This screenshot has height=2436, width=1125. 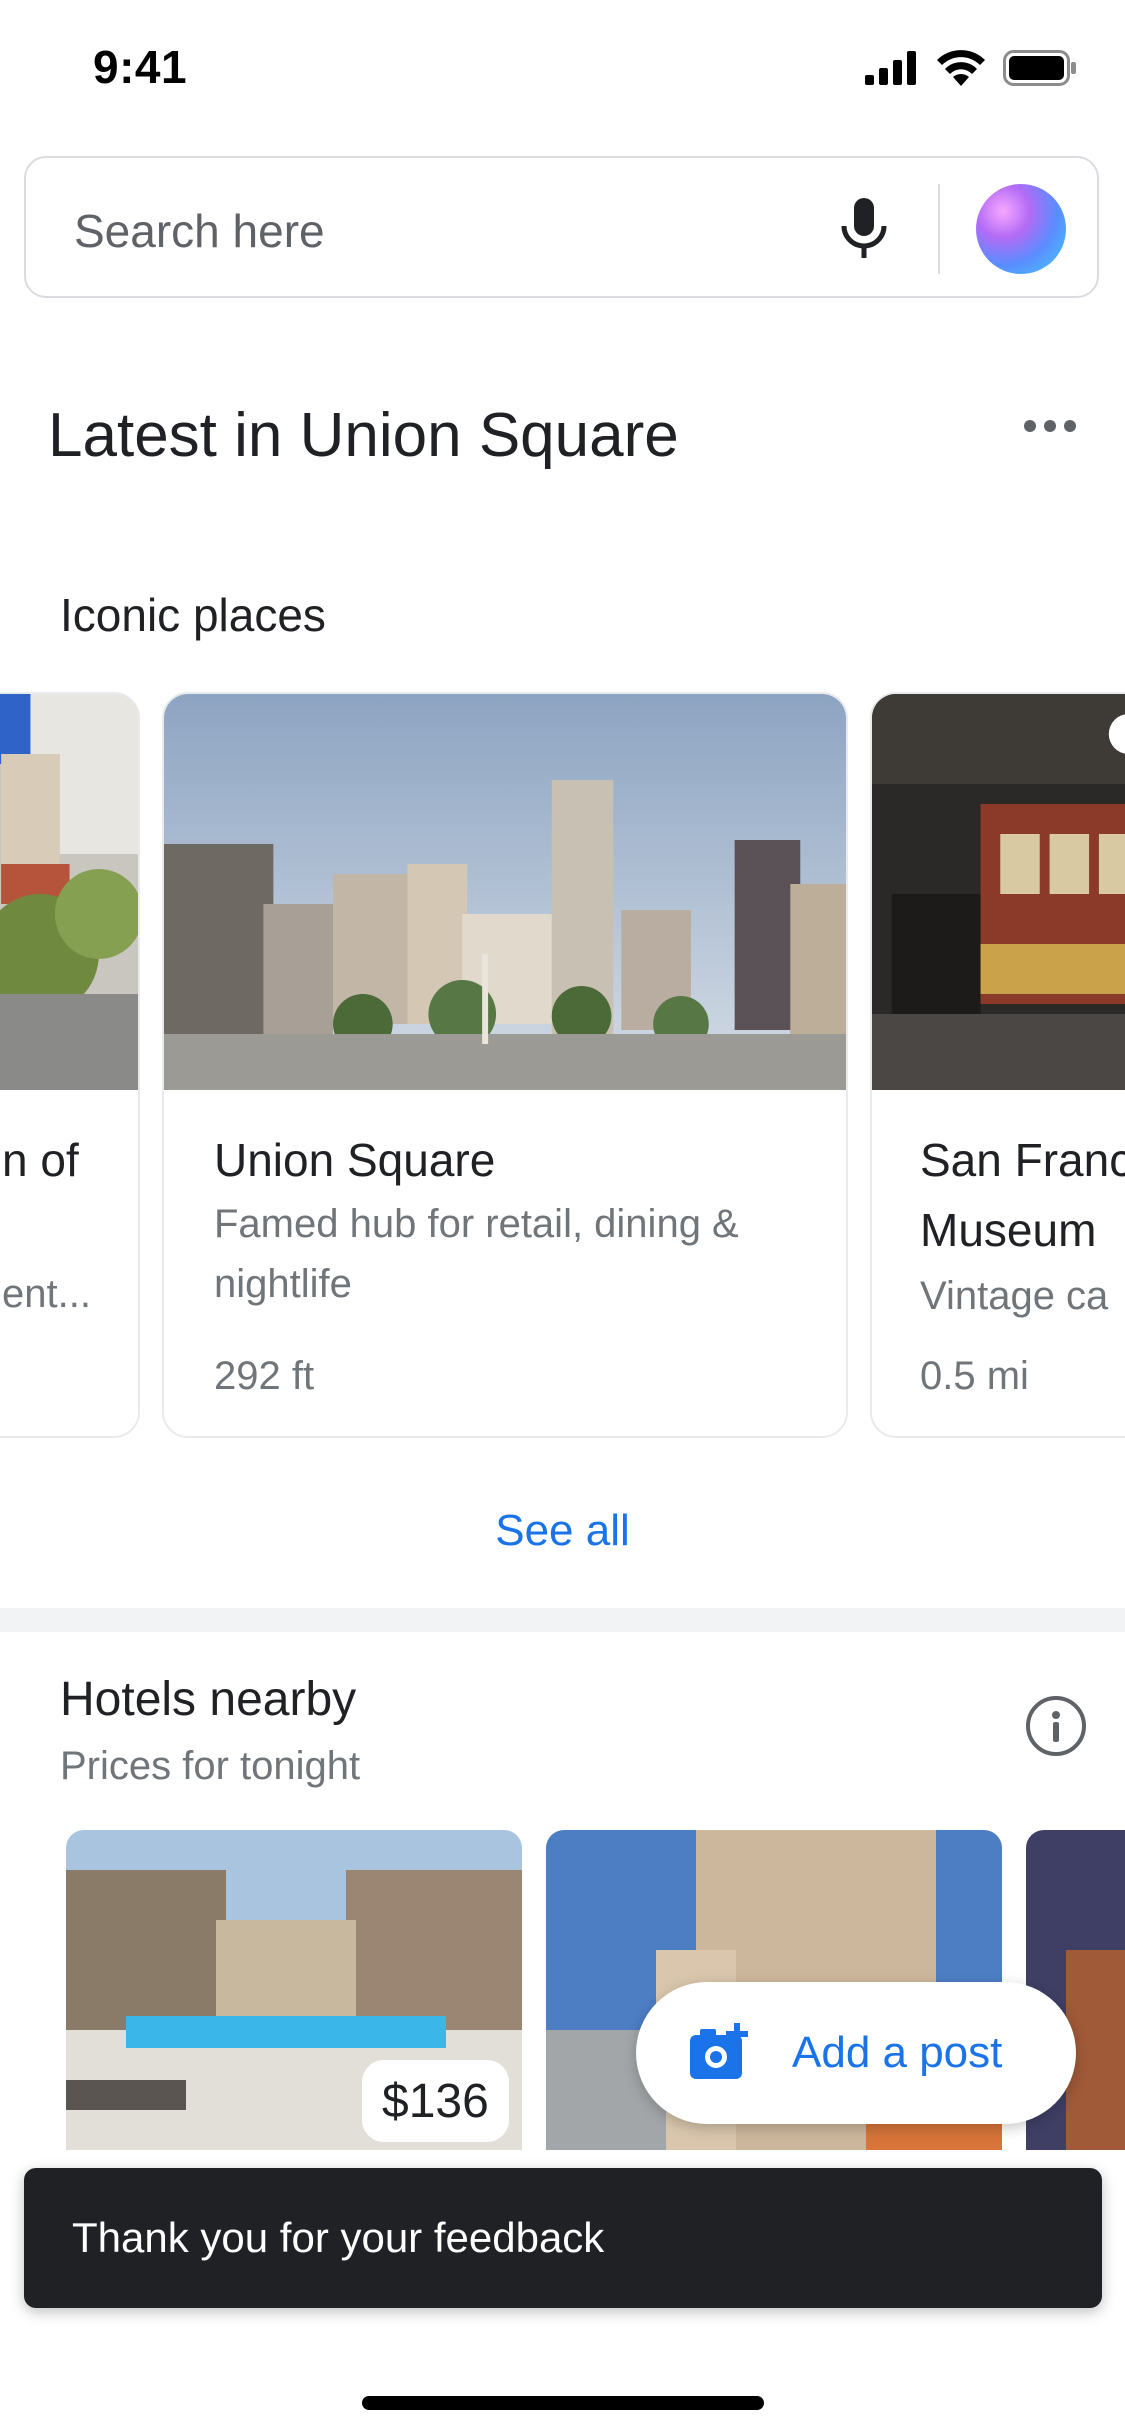 I want to click on place-card-distance: 292 ft, so click(x=264, y=1376).